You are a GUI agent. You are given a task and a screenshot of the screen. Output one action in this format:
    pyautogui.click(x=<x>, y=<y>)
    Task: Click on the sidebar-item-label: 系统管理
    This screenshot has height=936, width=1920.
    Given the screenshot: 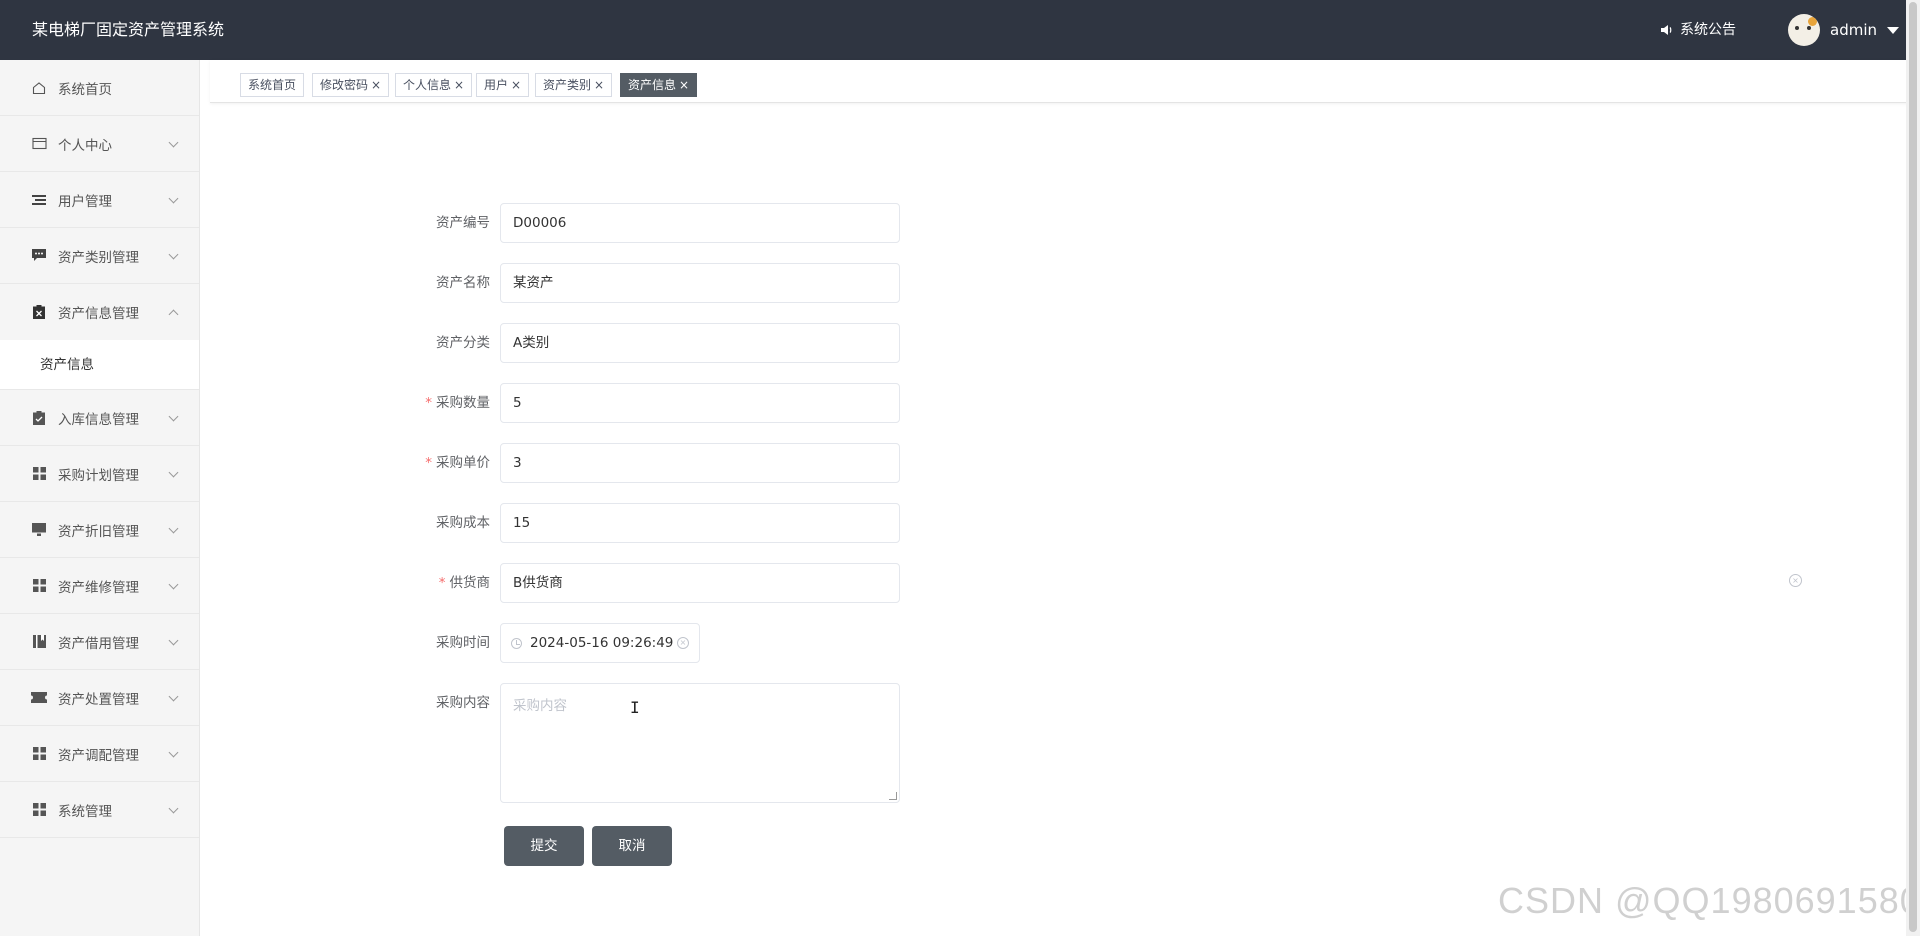 What is the action you would take?
    pyautogui.click(x=85, y=811)
    